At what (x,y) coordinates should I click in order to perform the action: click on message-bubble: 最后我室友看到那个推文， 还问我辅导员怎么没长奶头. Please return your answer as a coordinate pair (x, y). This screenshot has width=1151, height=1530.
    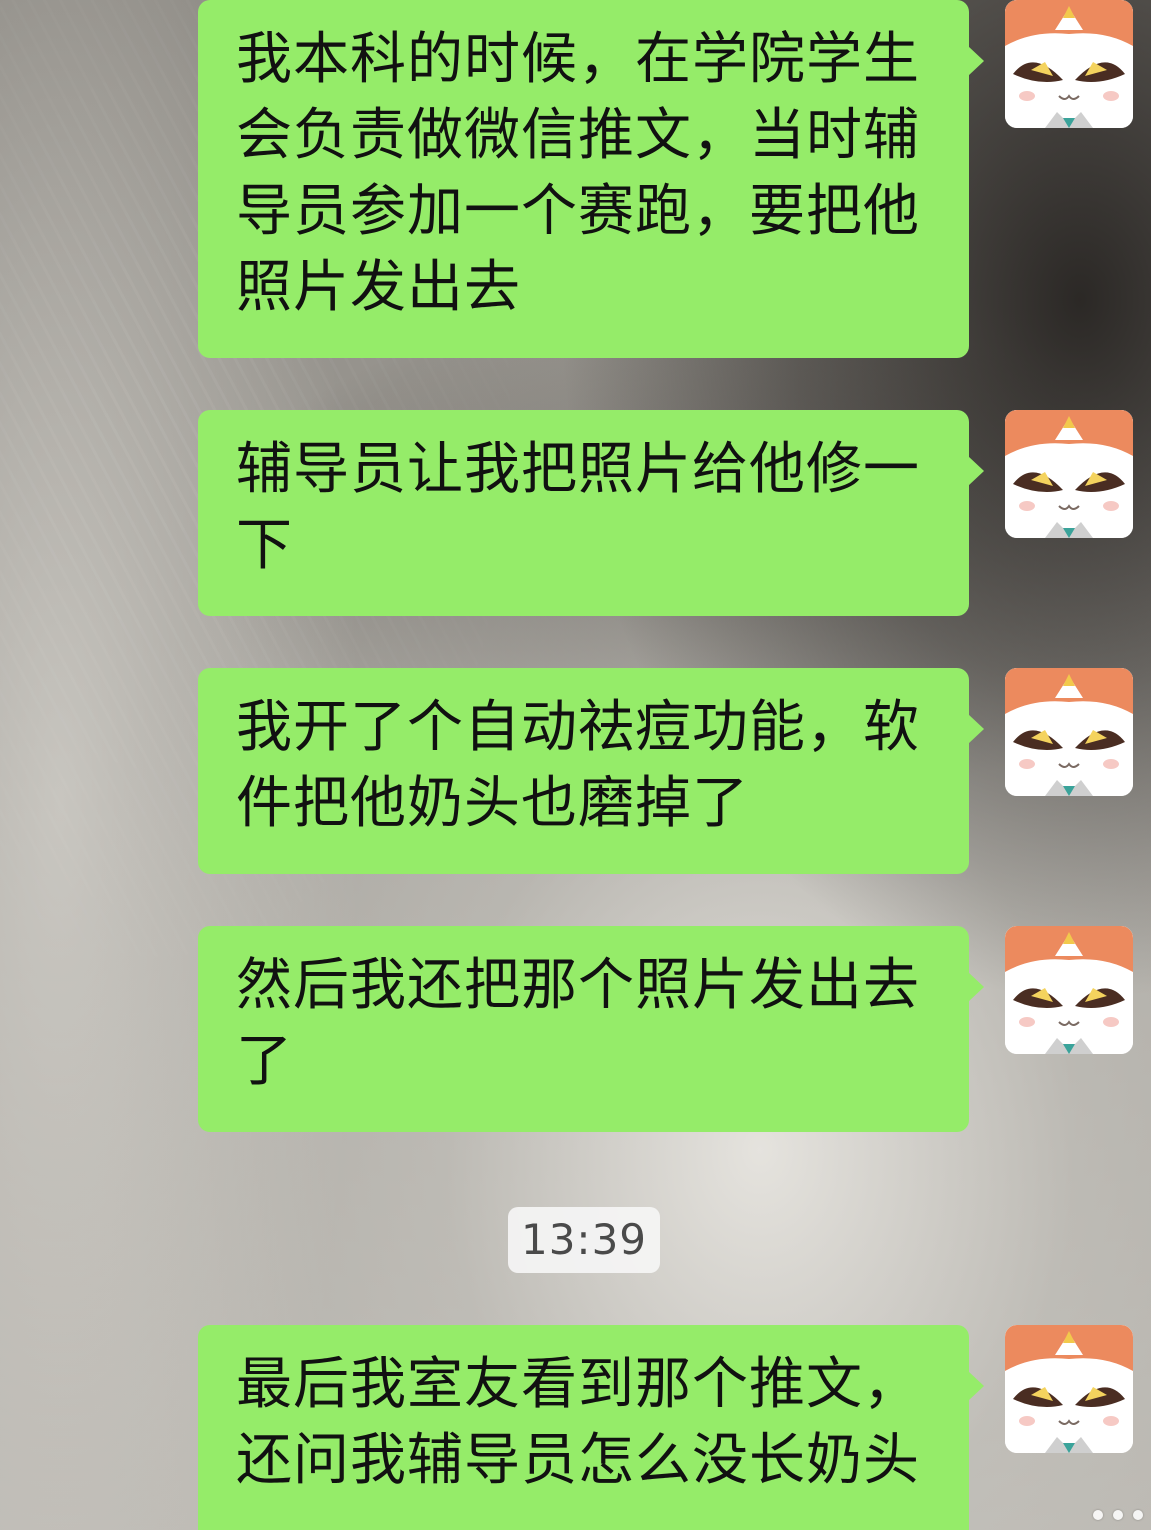
    Looking at the image, I should click on (591, 1427).